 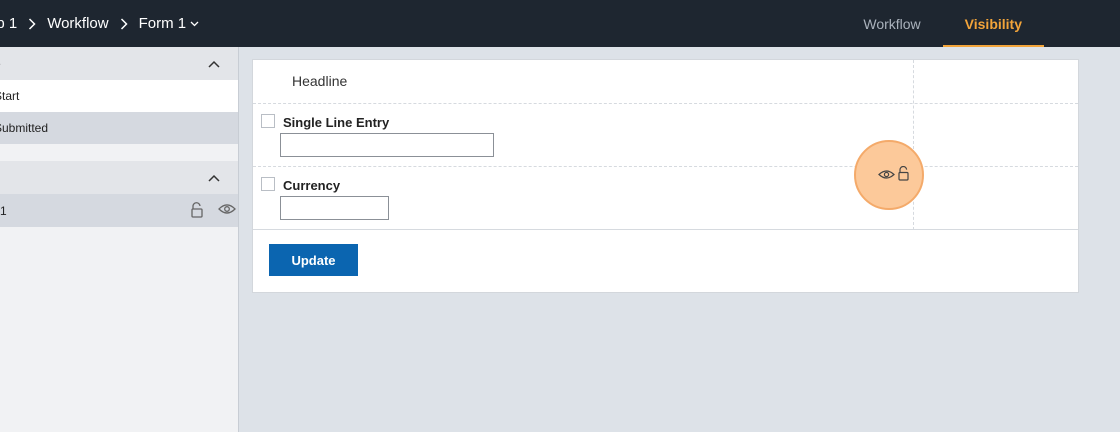 I want to click on sidebar-item-submitted: Submitted, so click(x=119, y=128).